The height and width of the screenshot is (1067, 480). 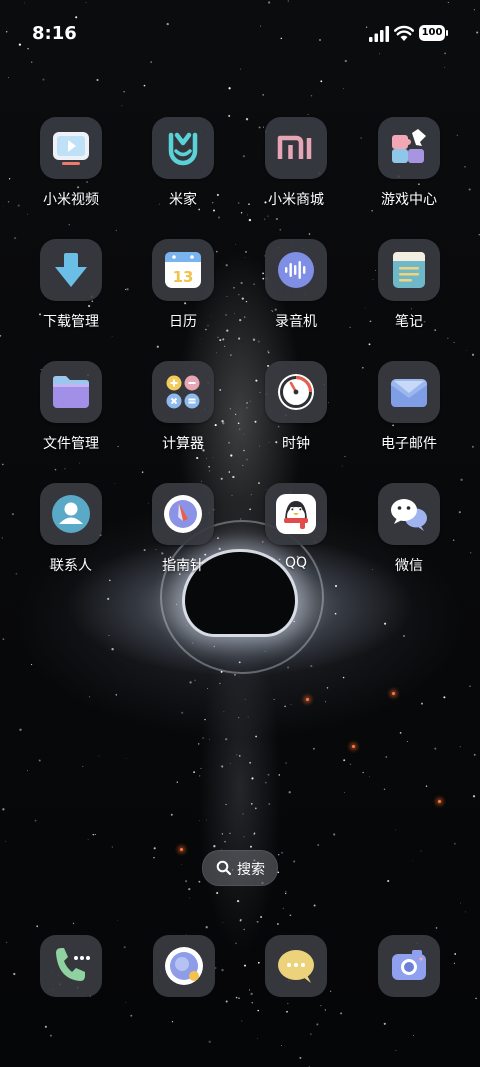 What do you see at coordinates (183, 277) in the screenshot?
I see `calendar-day: 13` at bounding box center [183, 277].